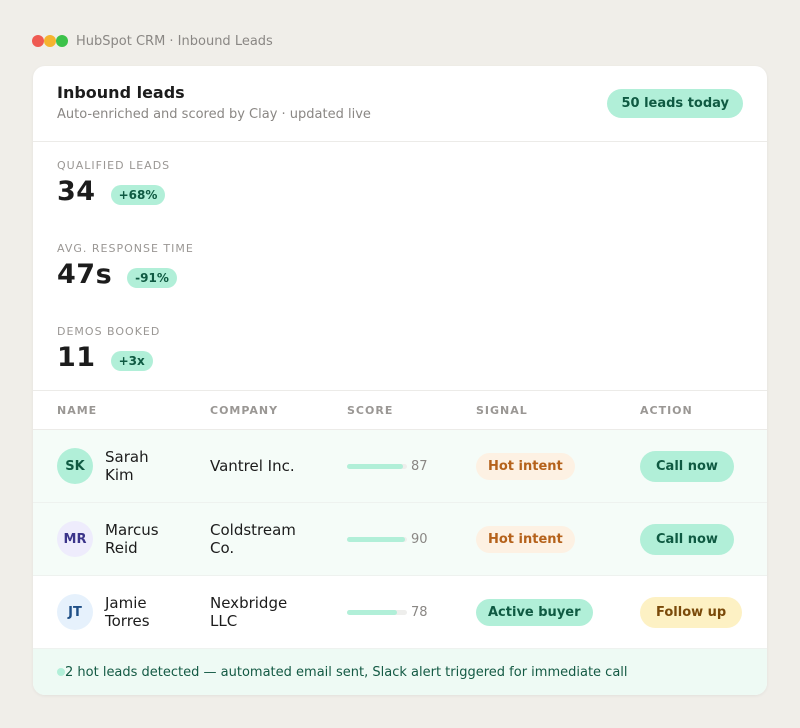 This screenshot has height=728, width=800. What do you see at coordinates (75, 466) in the screenshot?
I see `avatar: SK` at bounding box center [75, 466].